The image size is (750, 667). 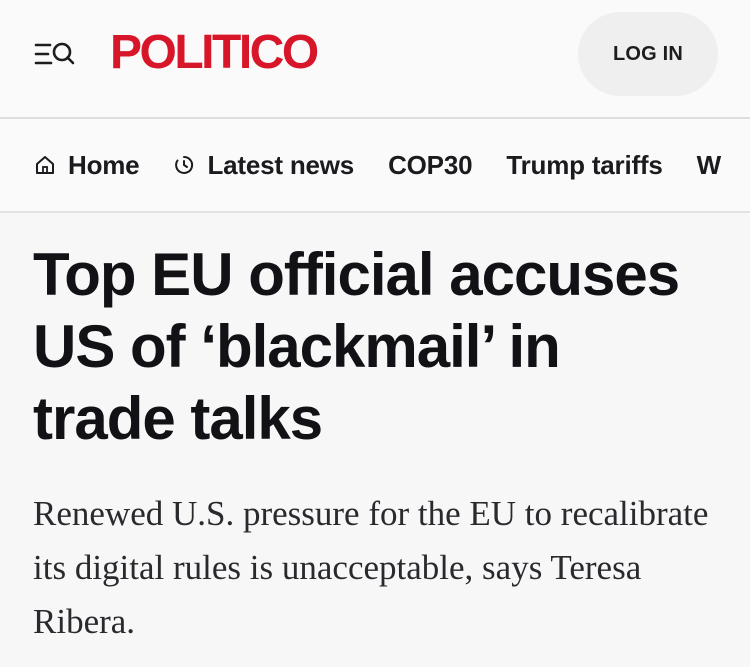 I want to click on home-icon, so click(x=45, y=165).